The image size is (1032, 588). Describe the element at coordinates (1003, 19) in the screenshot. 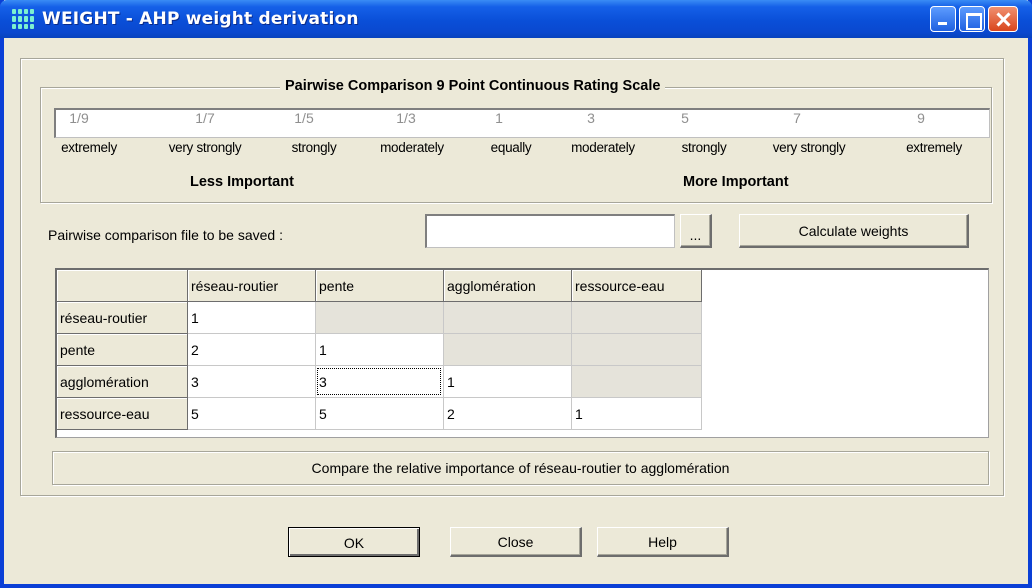

I see `close-window-button` at that location.